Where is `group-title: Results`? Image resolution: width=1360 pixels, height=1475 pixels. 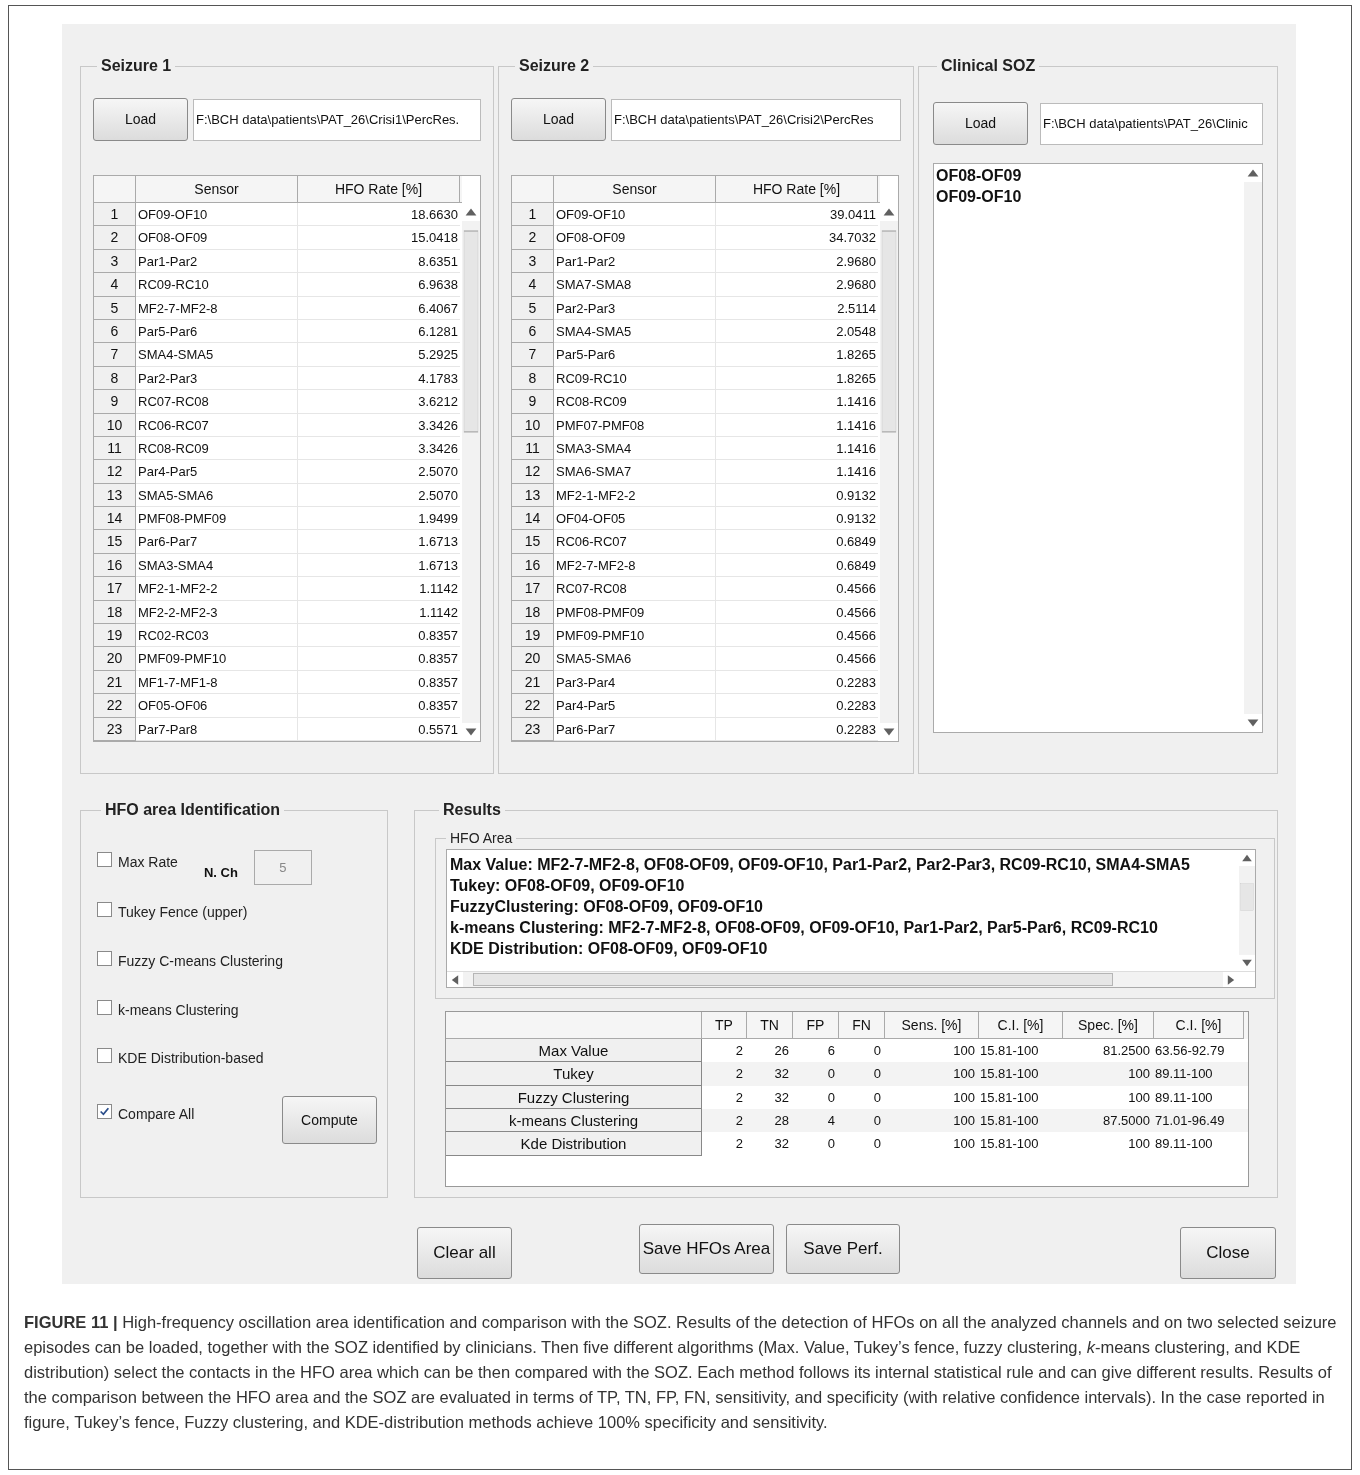 group-title: Results is located at coordinates (472, 810).